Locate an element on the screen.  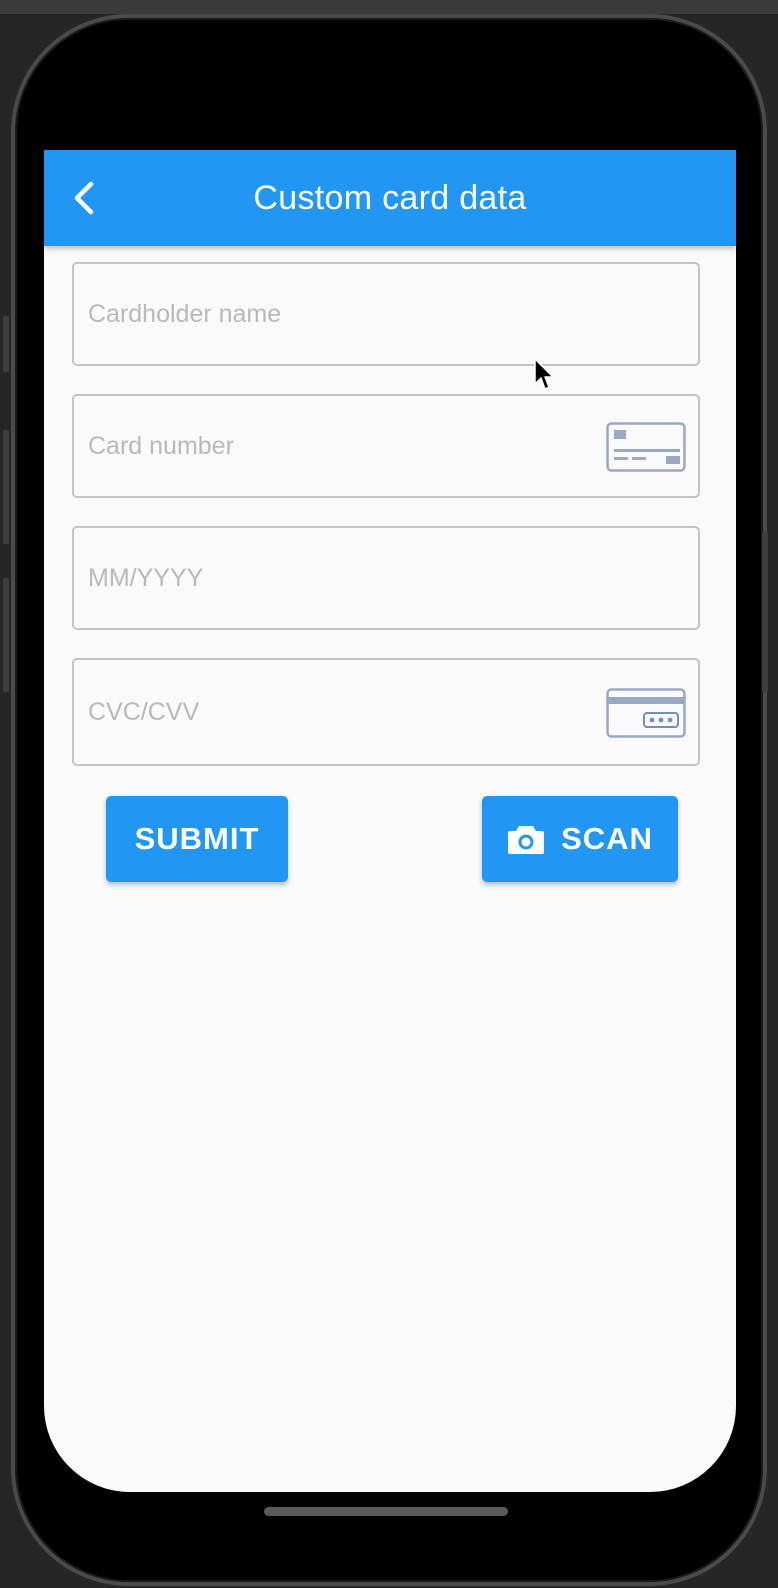
card-number-field is located at coordinates (386, 446).